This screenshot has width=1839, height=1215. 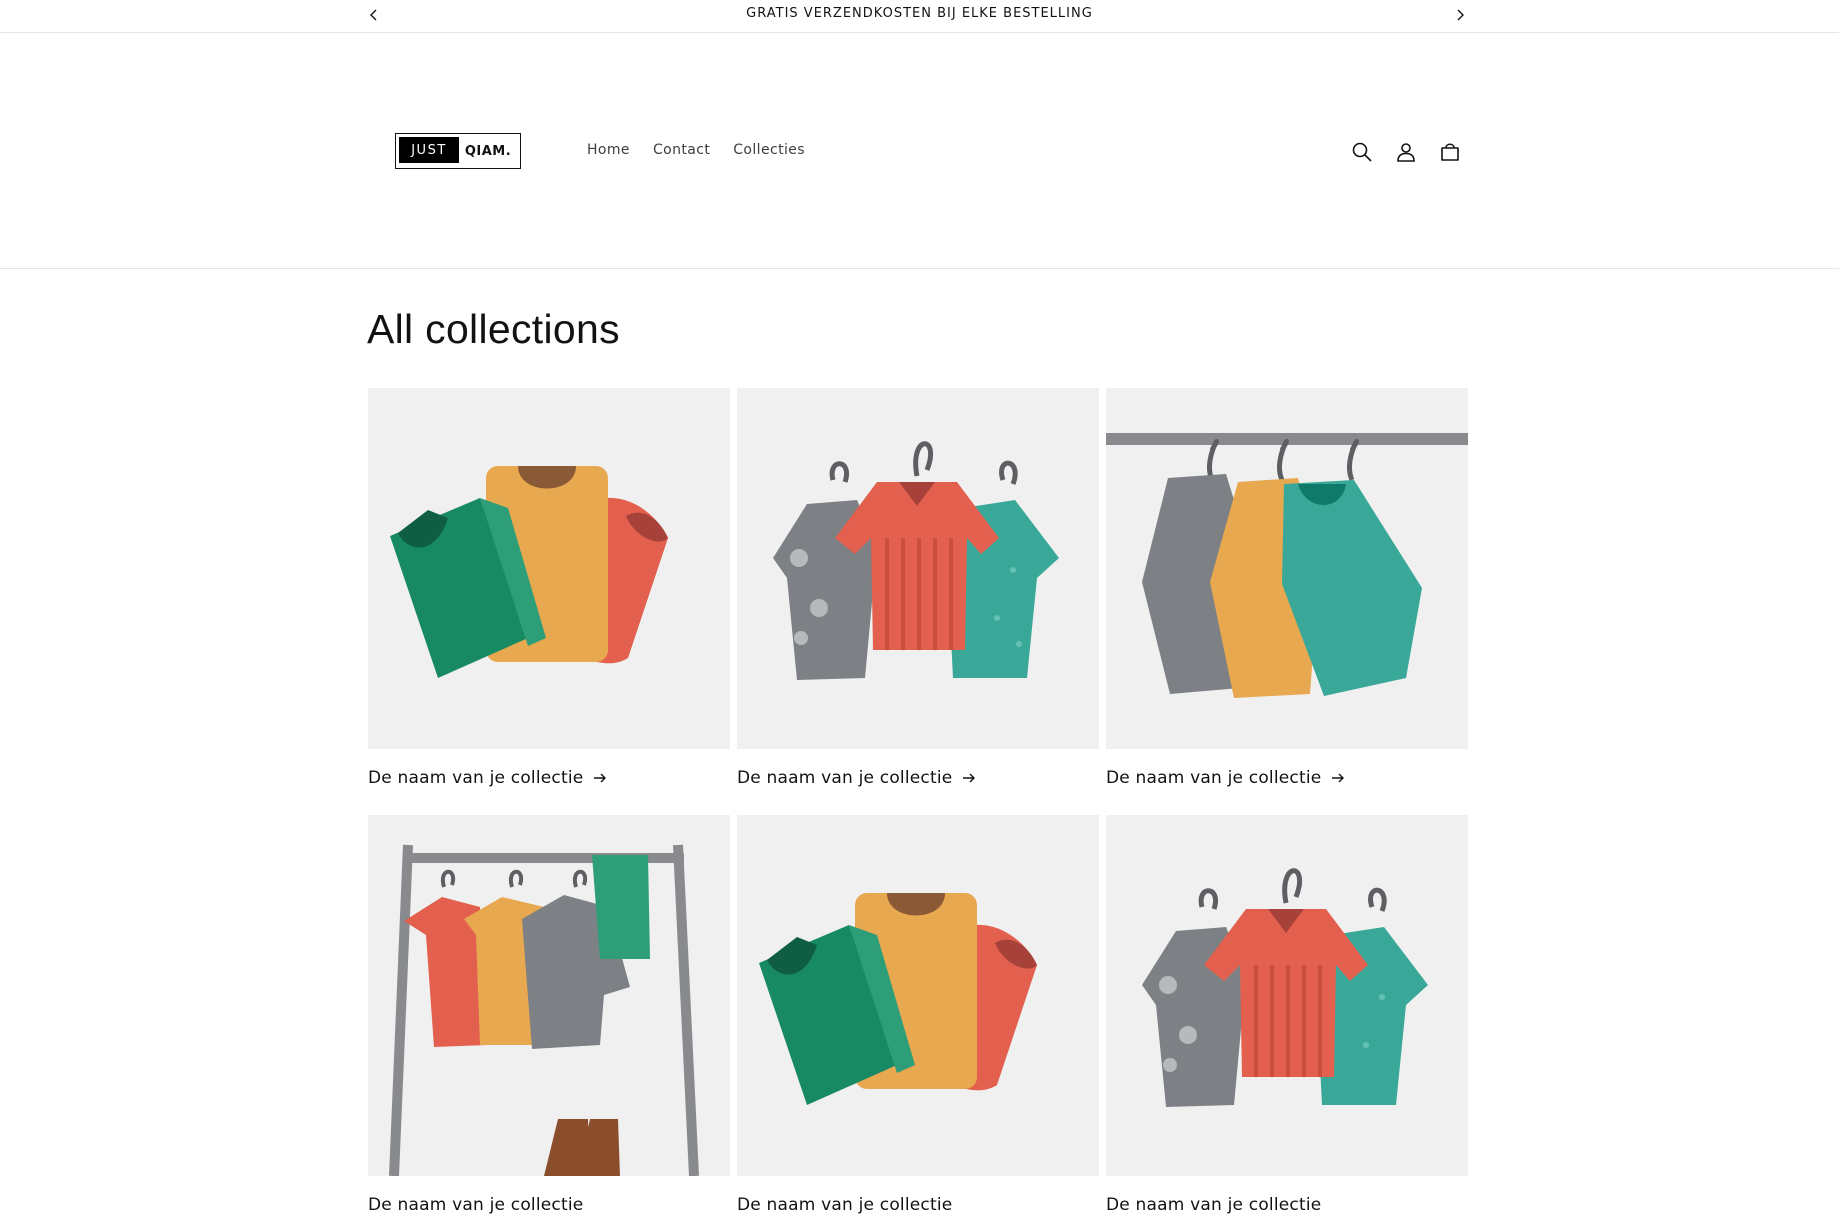 What do you see at coordinates (681, 150) in the screenshot?
I see `nav-contact: Contact` at bounding box center [681, 150].